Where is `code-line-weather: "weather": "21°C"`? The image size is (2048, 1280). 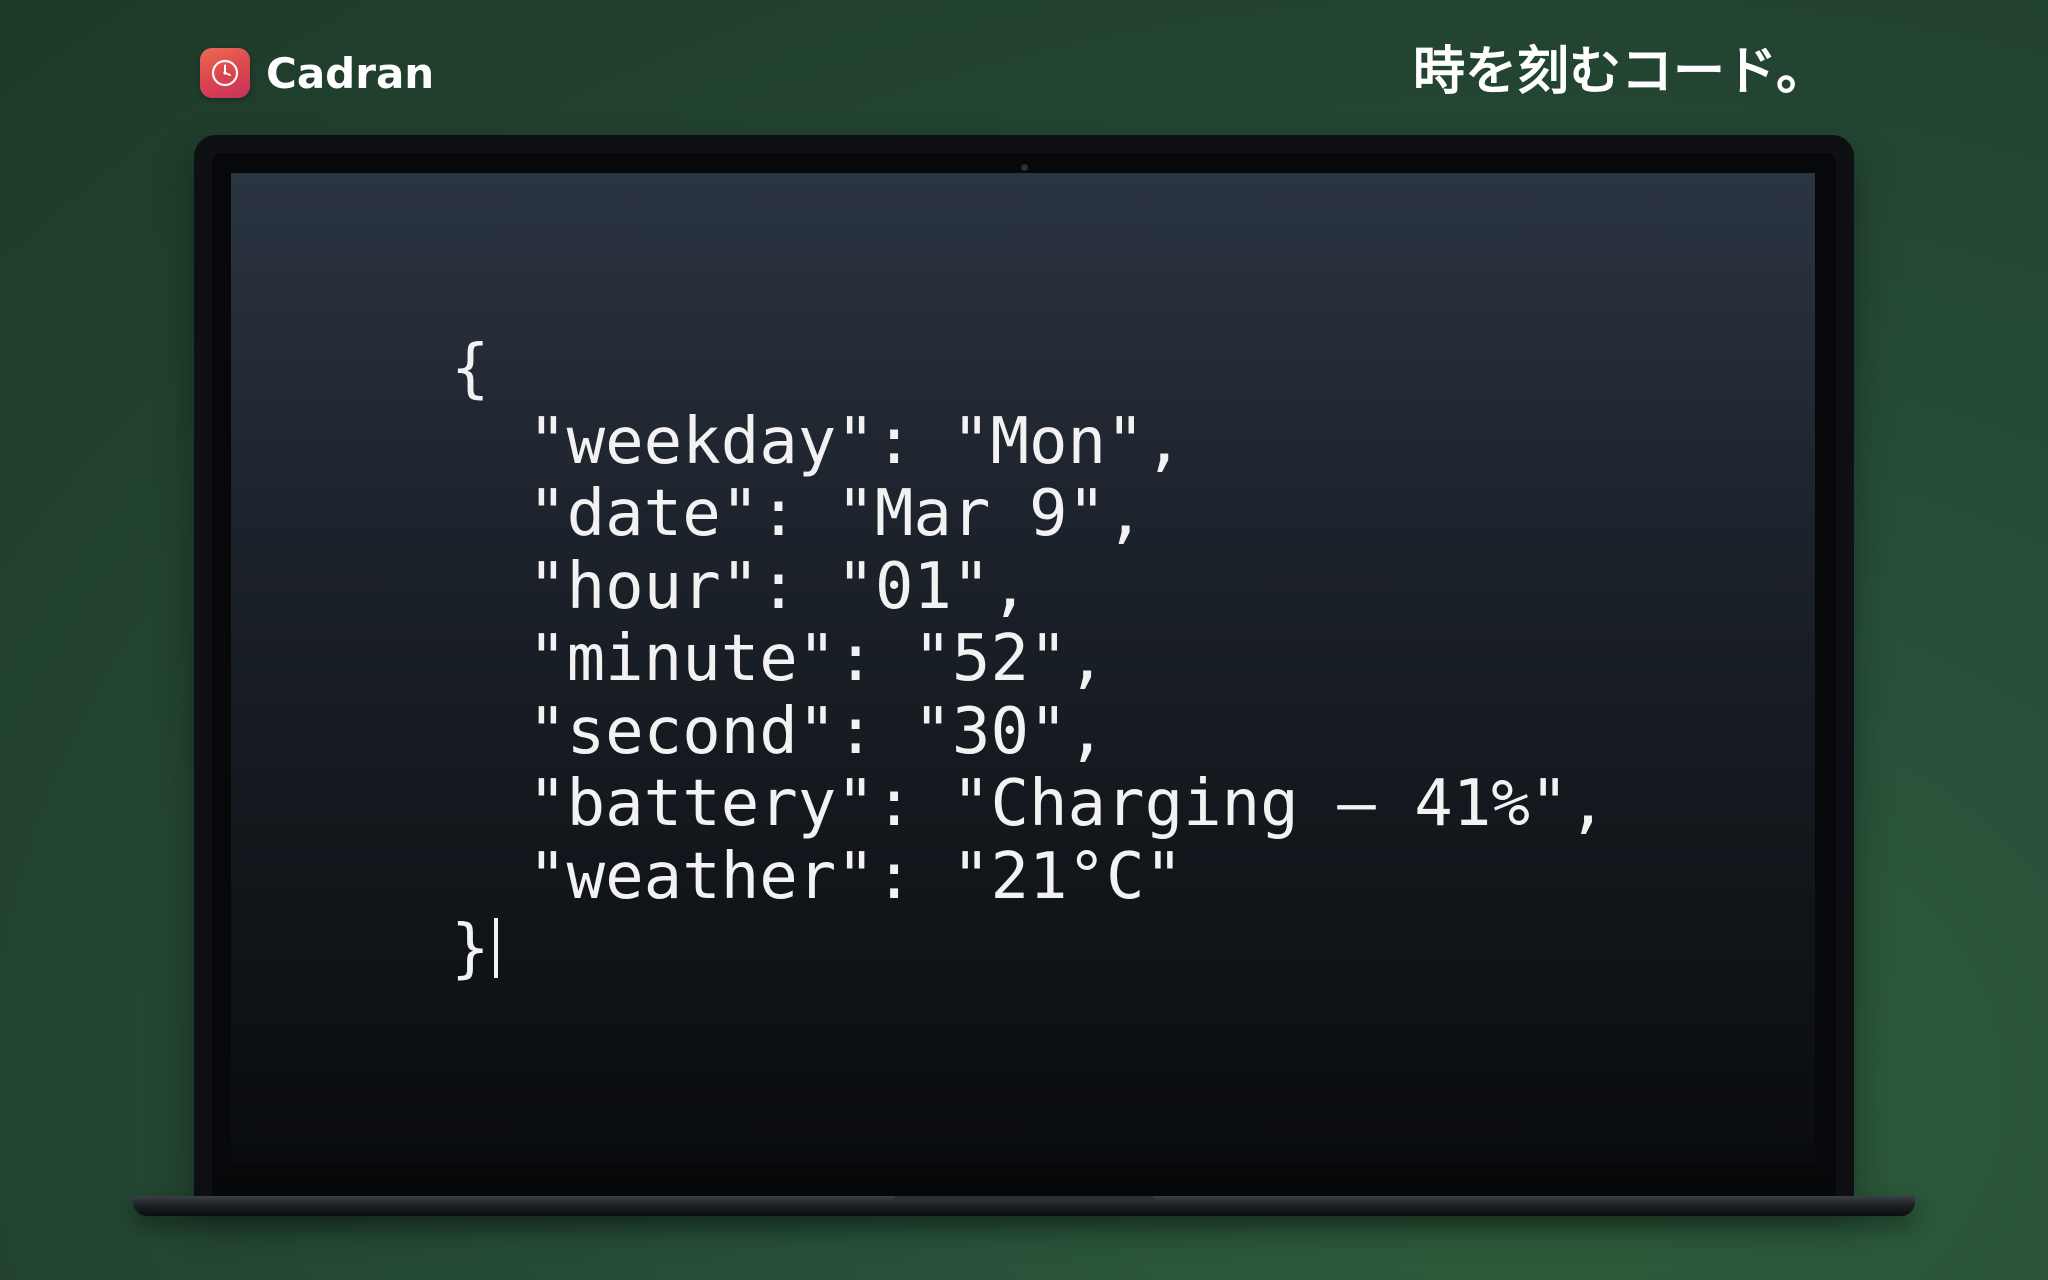 code-line-weather: "weather": "21°C" is located at coordinates (817, 876).